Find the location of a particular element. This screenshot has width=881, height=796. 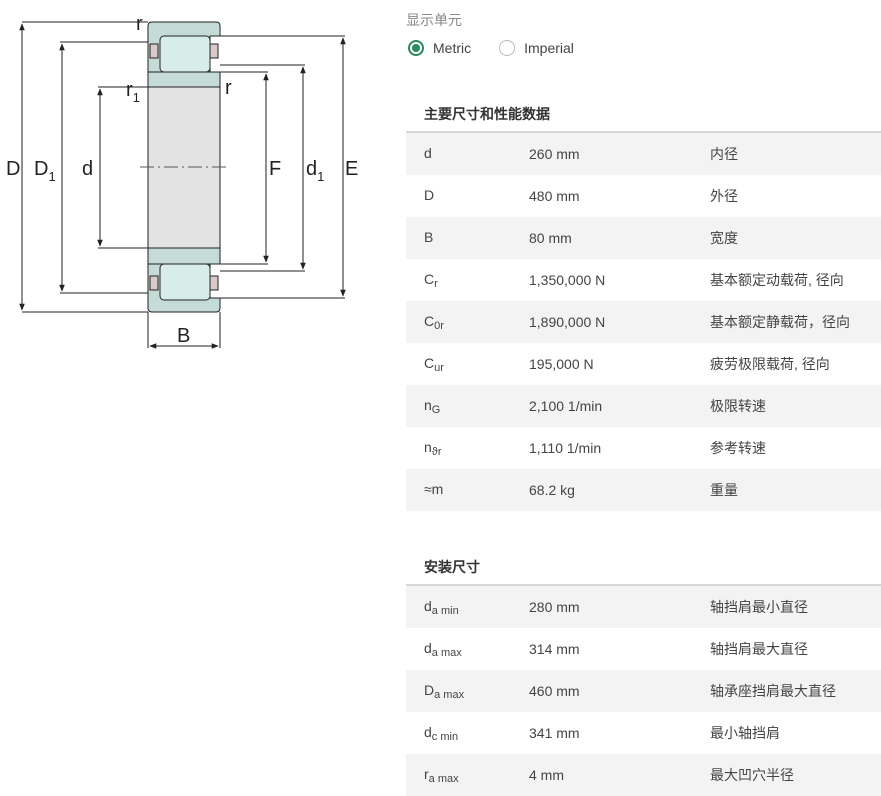

row-description: 轴承座挡肩最大直径 is located at coordinates (773, 691).